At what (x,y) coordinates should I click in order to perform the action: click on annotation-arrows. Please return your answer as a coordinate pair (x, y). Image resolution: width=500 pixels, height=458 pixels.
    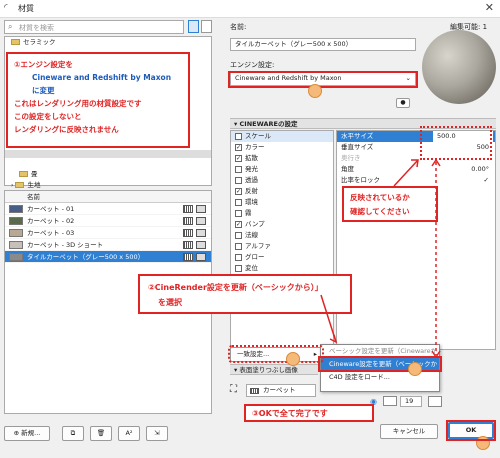
    Looking at the image, I should click on (380, 258).